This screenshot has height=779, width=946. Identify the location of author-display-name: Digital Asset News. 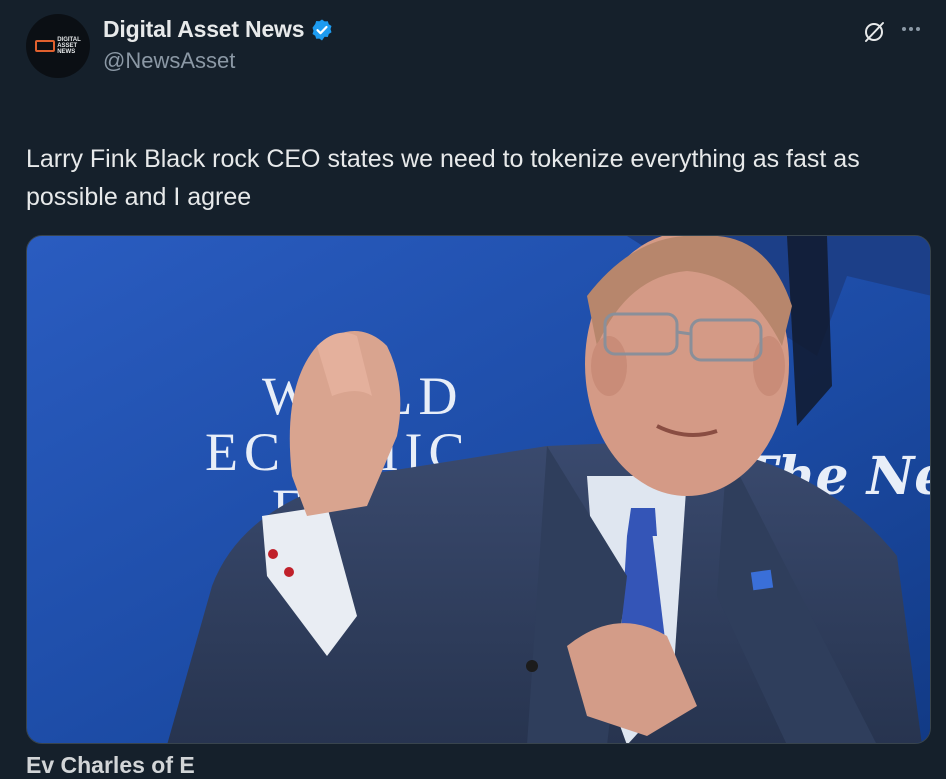
(204, 29).